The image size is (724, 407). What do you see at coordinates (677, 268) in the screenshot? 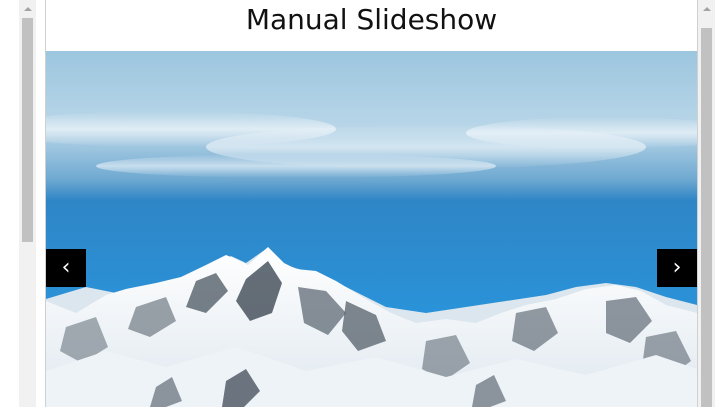
I see `next-slide-button: ›` at bounding box center [677, 268].